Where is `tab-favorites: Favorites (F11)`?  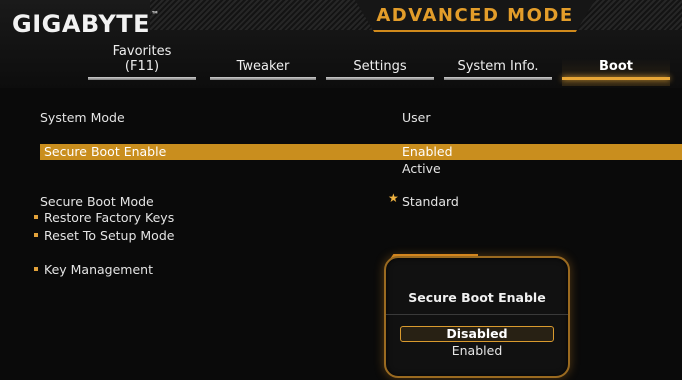
tab-favorites: Favorites (F11) is located at coordinates (142, 63).